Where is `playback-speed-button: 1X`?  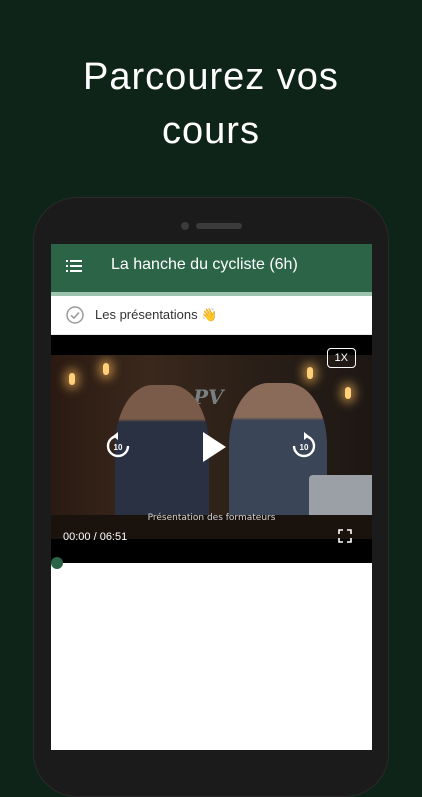
playback-speed-button: 1X is located at coordinates (341, 358).